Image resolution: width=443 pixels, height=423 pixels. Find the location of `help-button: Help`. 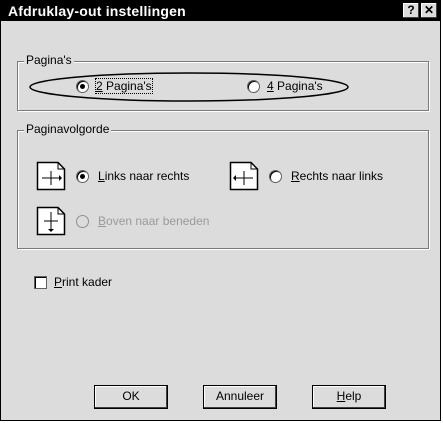

help-button: Help is located at coordinates (349, 397).